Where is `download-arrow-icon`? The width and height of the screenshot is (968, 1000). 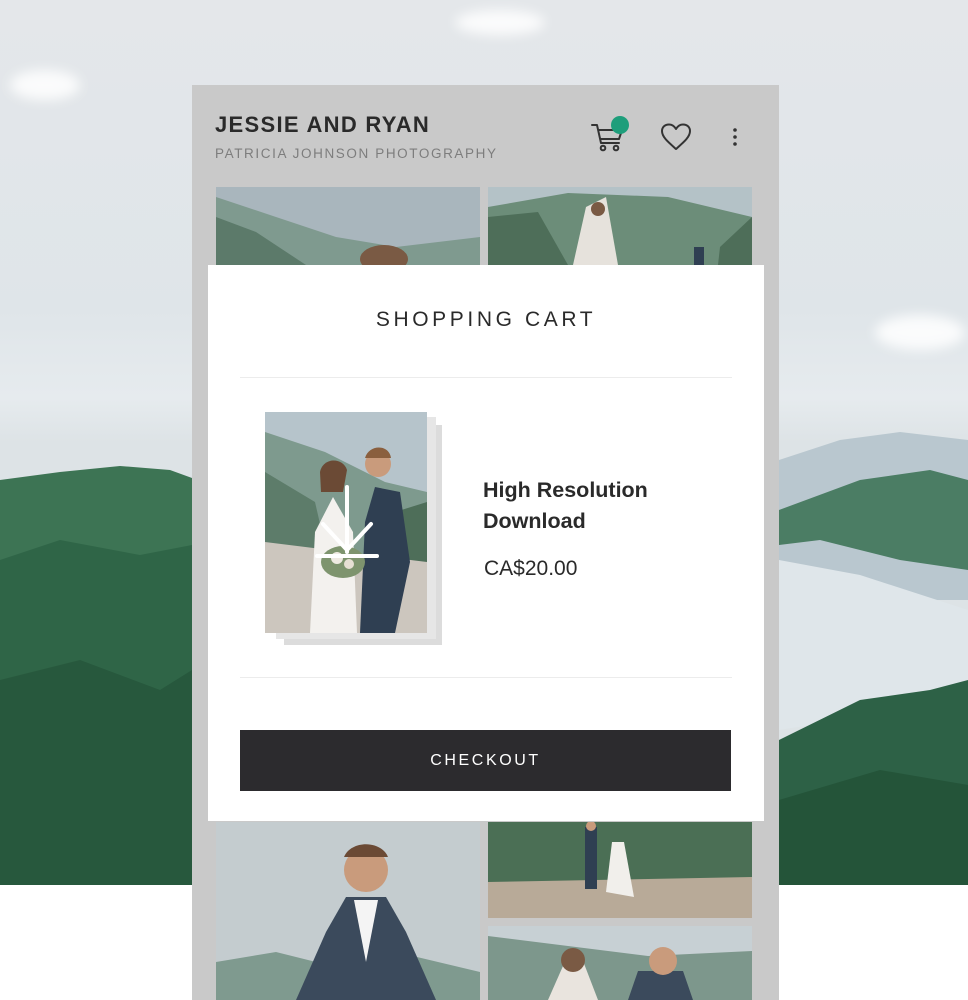 download-arrow-icon is located at coordinates (347, 521).